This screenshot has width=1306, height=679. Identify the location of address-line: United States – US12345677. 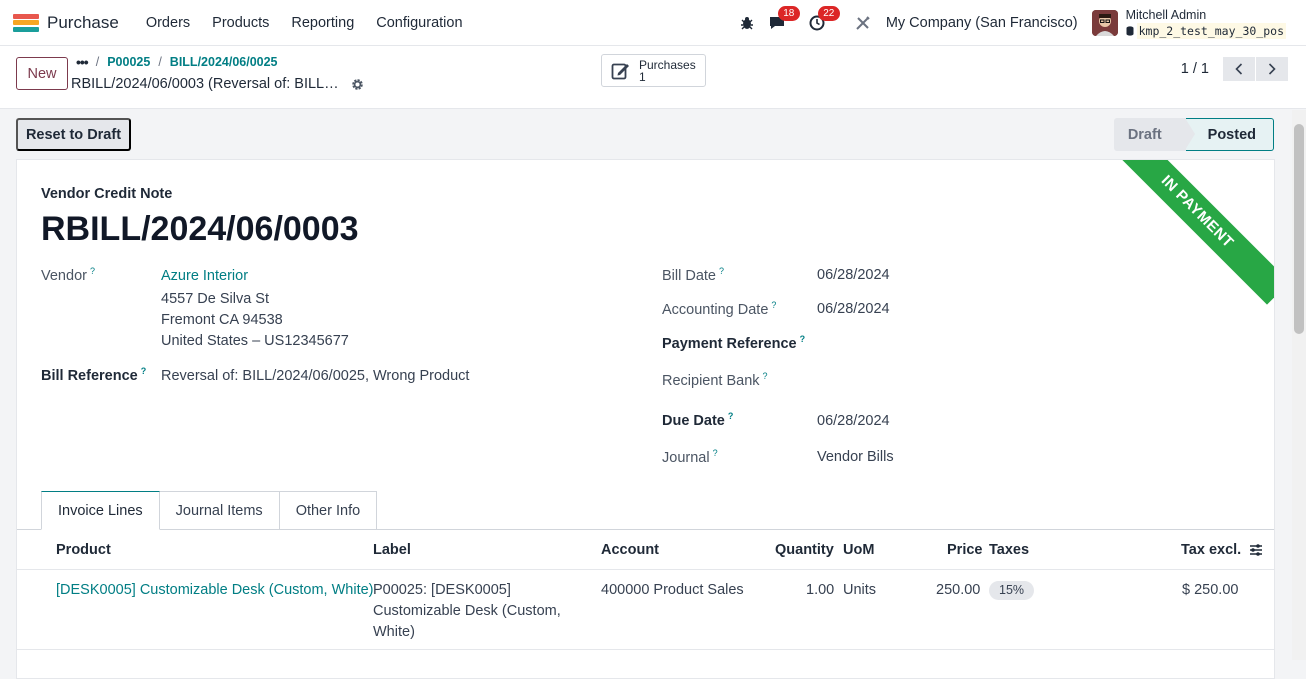
(255, 341).